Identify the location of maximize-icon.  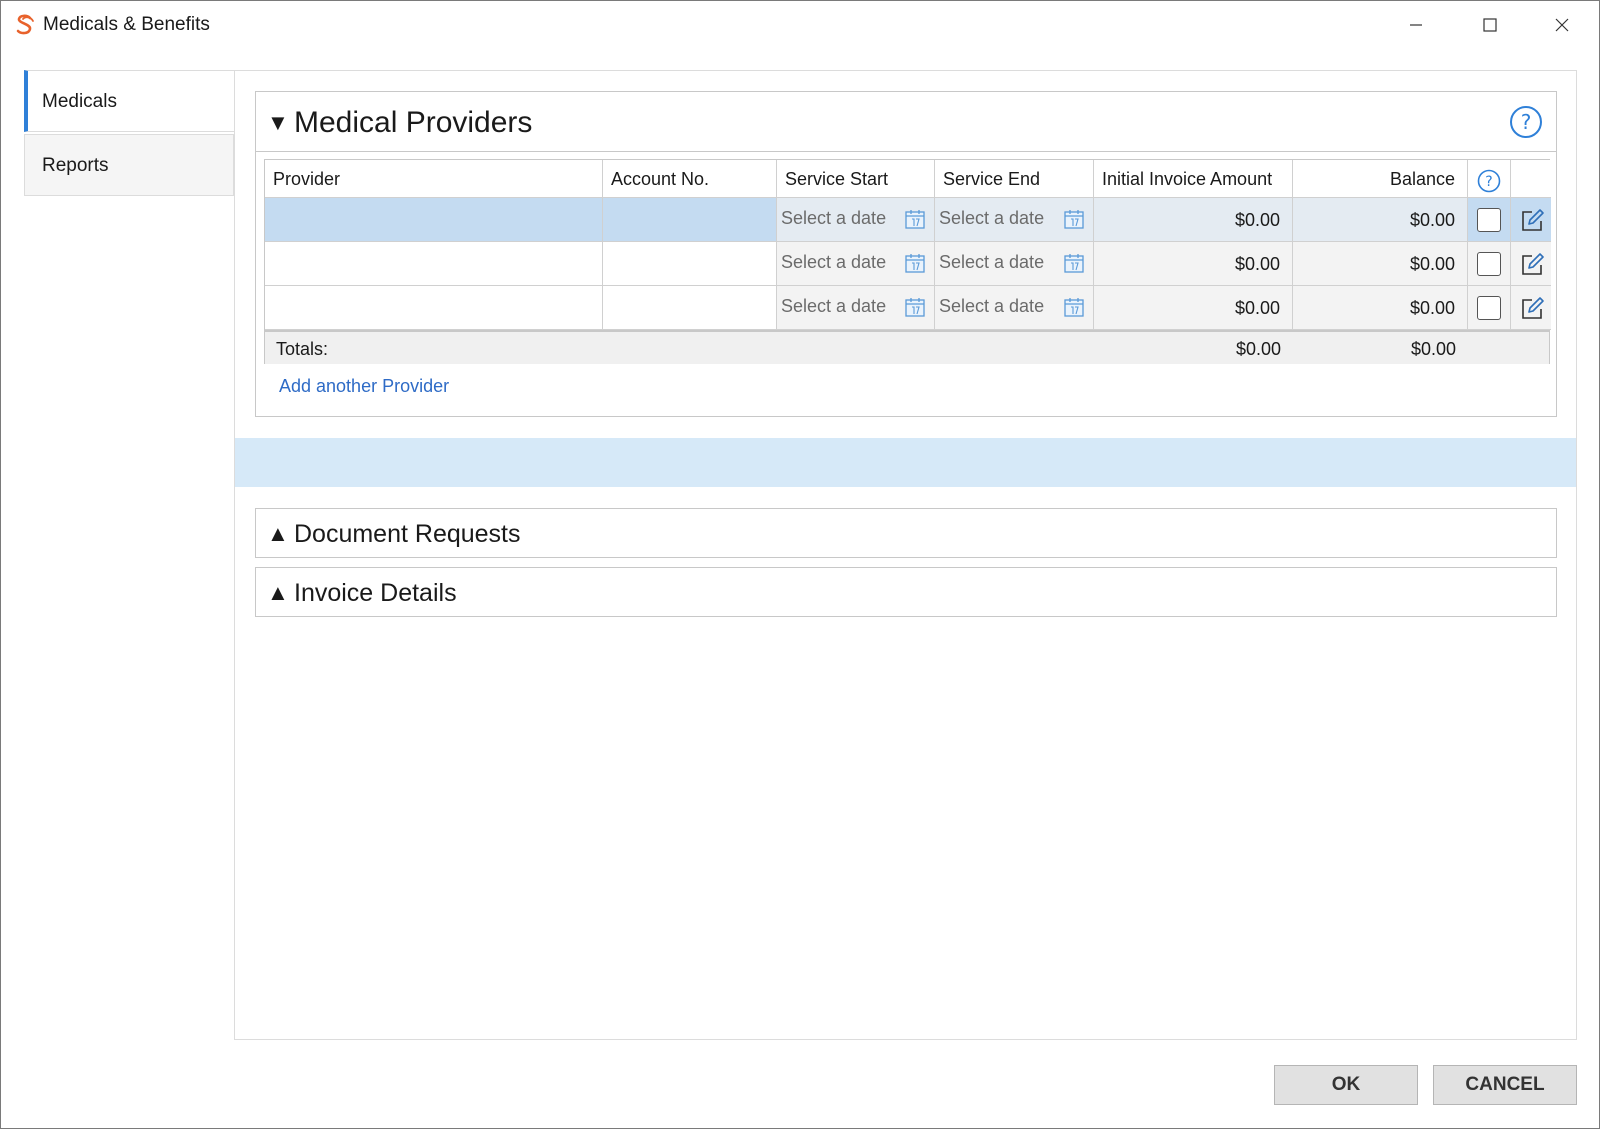
(1490, 25).